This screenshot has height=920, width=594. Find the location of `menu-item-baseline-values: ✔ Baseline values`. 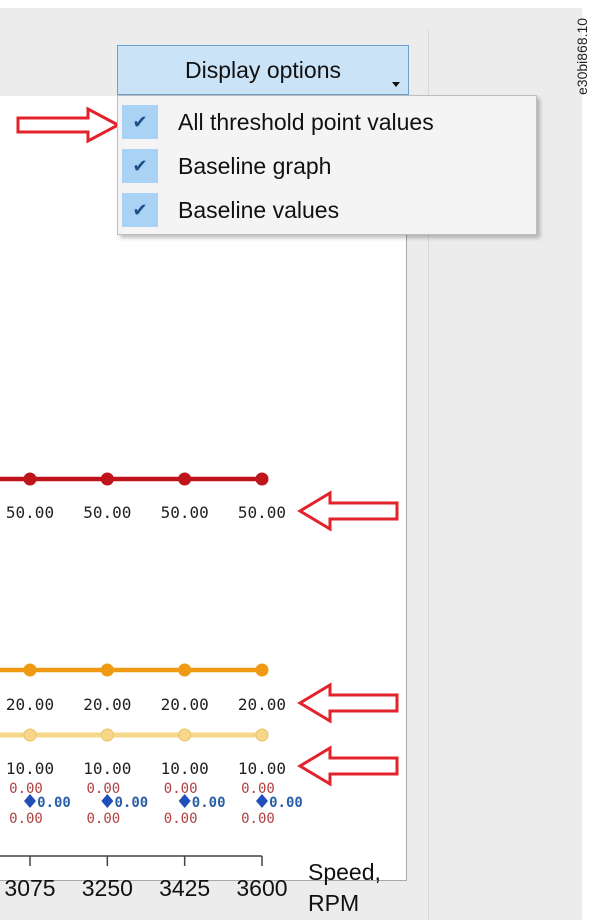

menu-item-baseline-values: ✔ Baseline values is located at coordinates (230, 210).